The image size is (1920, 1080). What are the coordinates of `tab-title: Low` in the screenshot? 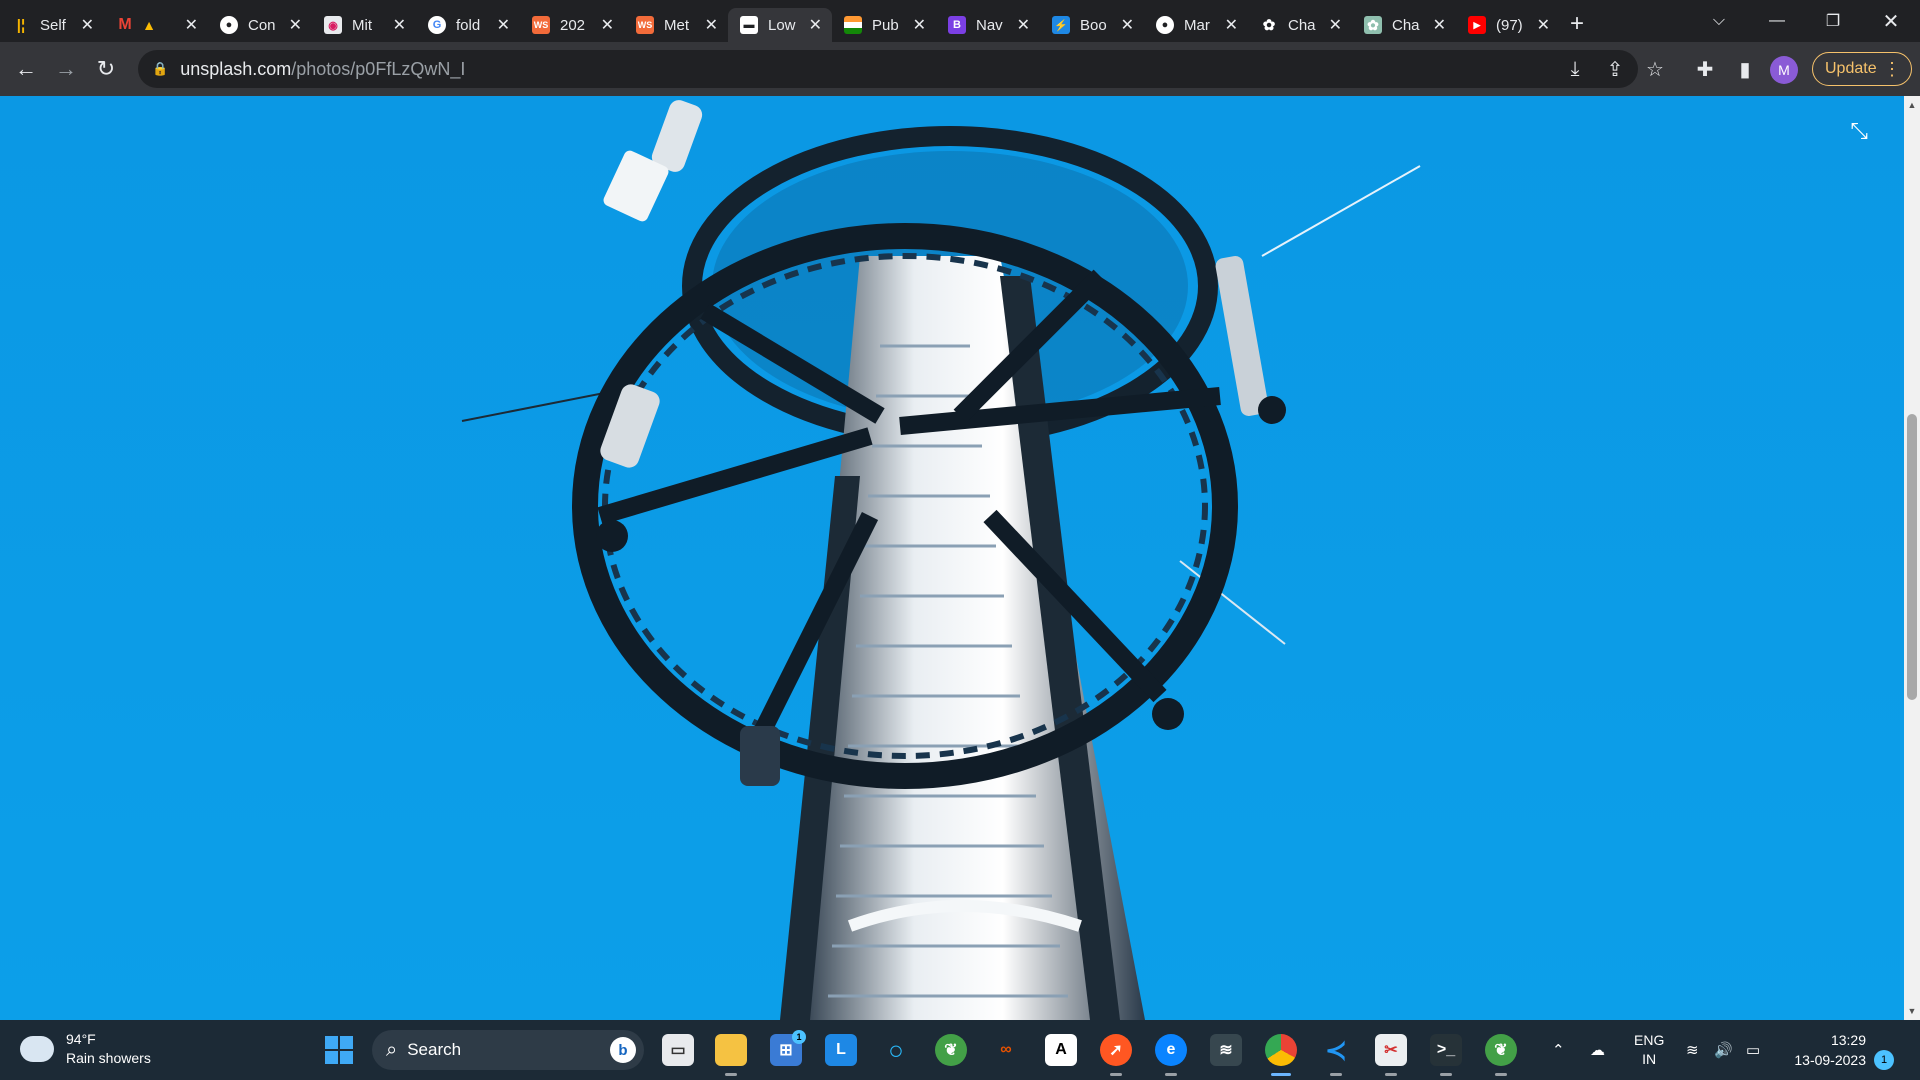 It's located at (782, 25).